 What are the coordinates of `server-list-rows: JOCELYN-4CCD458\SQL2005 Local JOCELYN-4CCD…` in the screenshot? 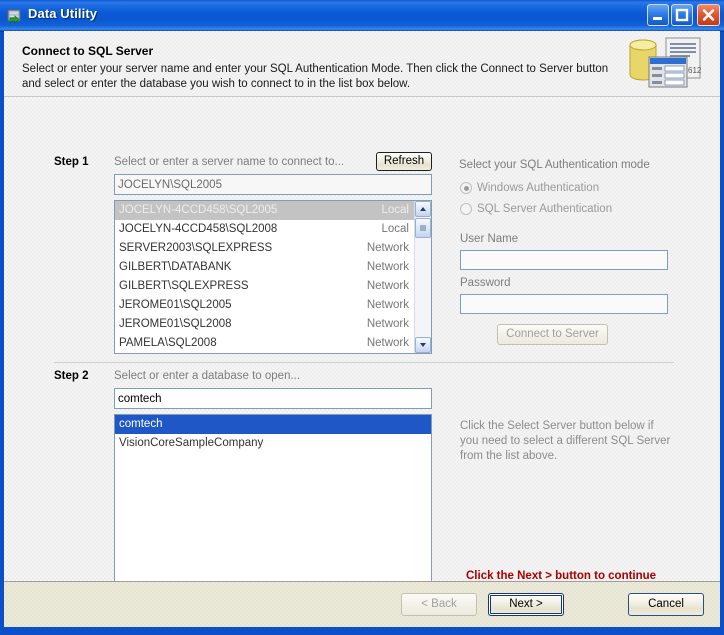 It's located at (273, 277).